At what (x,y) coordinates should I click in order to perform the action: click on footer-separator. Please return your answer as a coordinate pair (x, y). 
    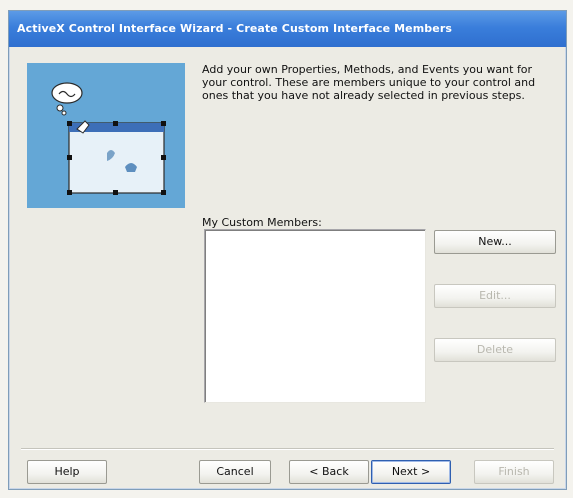
    Looking at the image, I should click on (287, 449).